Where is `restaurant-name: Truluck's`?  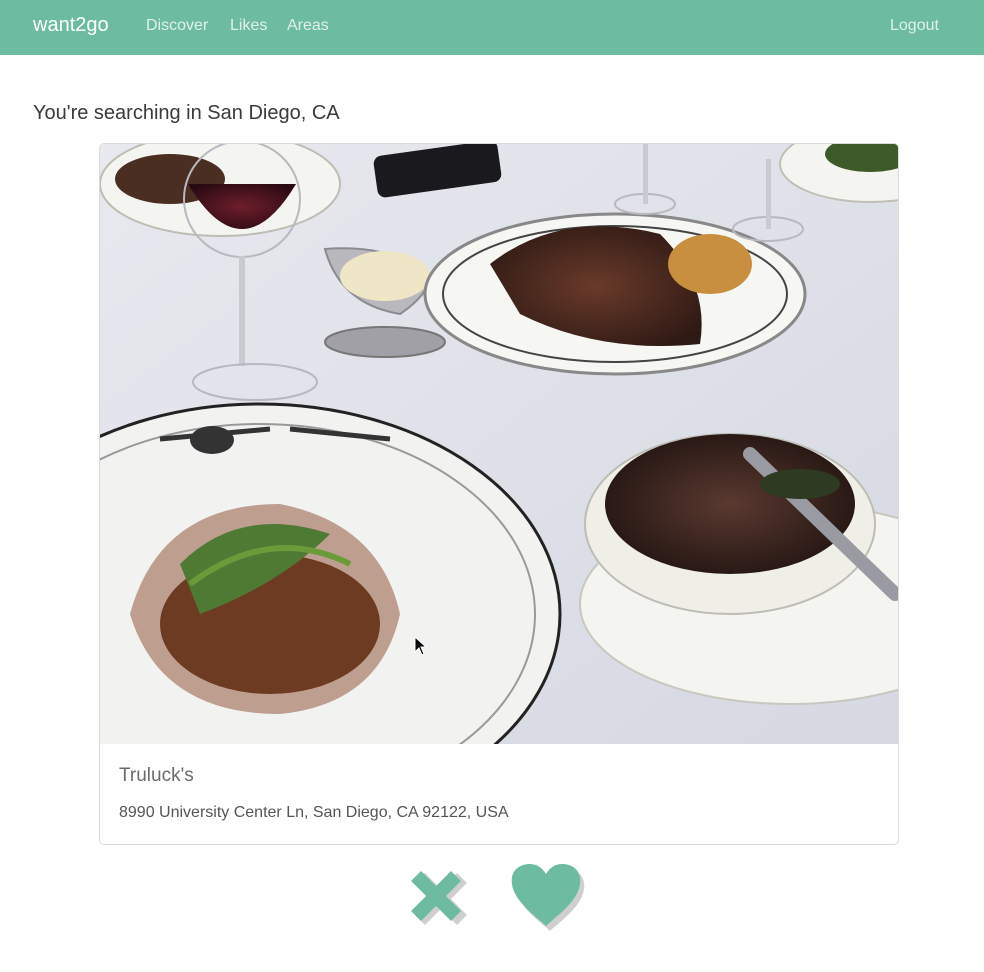 restaurant-name: Truluck's is located at coordinates (156, 775).